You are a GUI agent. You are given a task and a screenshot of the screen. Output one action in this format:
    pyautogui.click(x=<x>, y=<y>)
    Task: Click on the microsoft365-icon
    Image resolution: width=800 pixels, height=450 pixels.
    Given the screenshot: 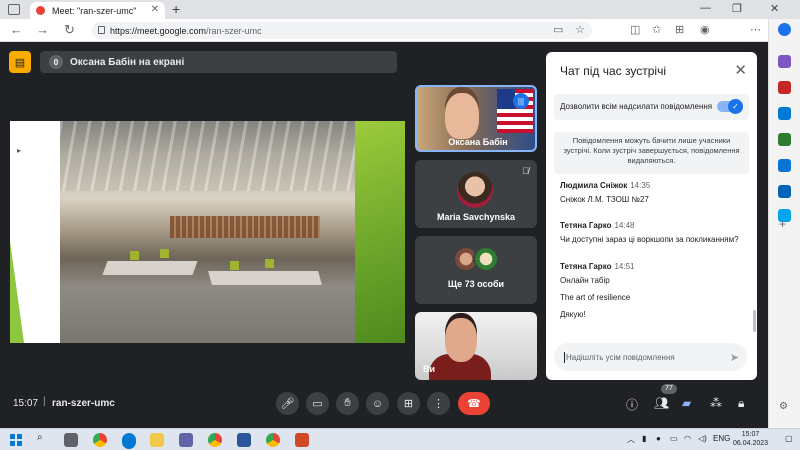 What is the action you would take?
    pyautogui.click(x=784, y=165)
    